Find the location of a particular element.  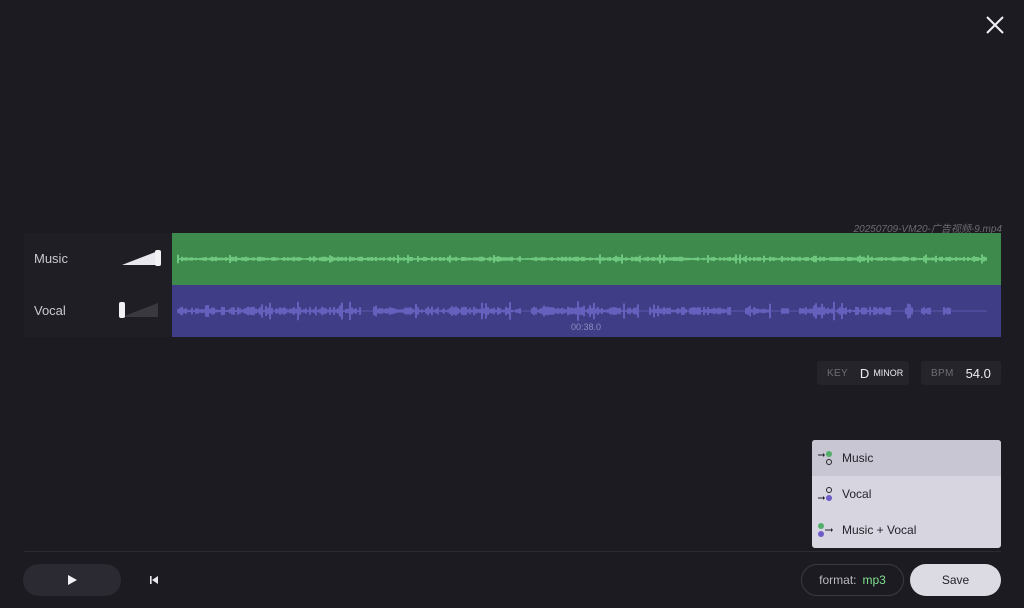

track-header-music: Music is located at coordinates (98, 259).